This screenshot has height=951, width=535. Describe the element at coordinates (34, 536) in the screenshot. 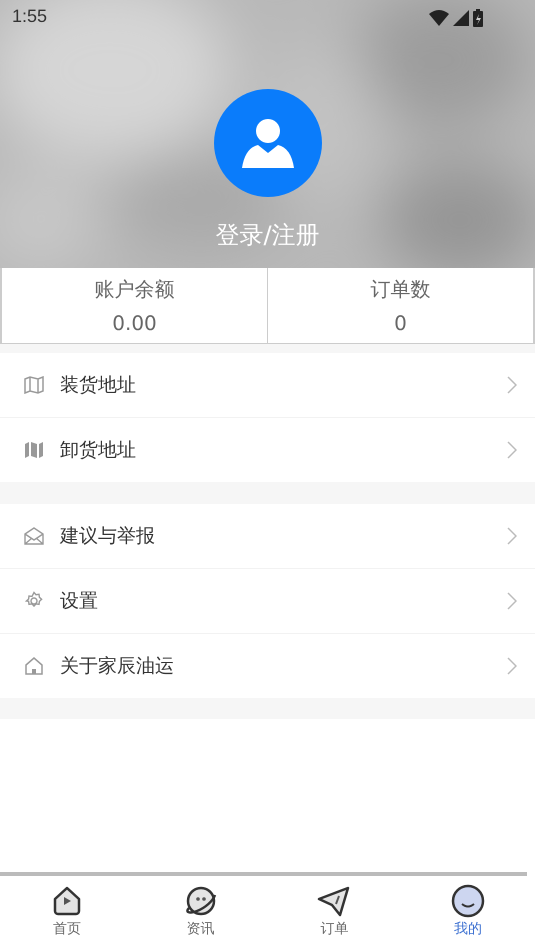

I see `envelope-icon` at that location.